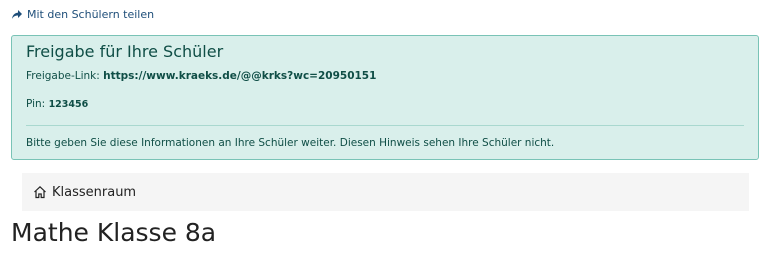 The image size is (768, 256). What do you see at coordinates (68, 104) in the screenshot?
I see `pin-value: 123456` at bounding box center [68, 104].